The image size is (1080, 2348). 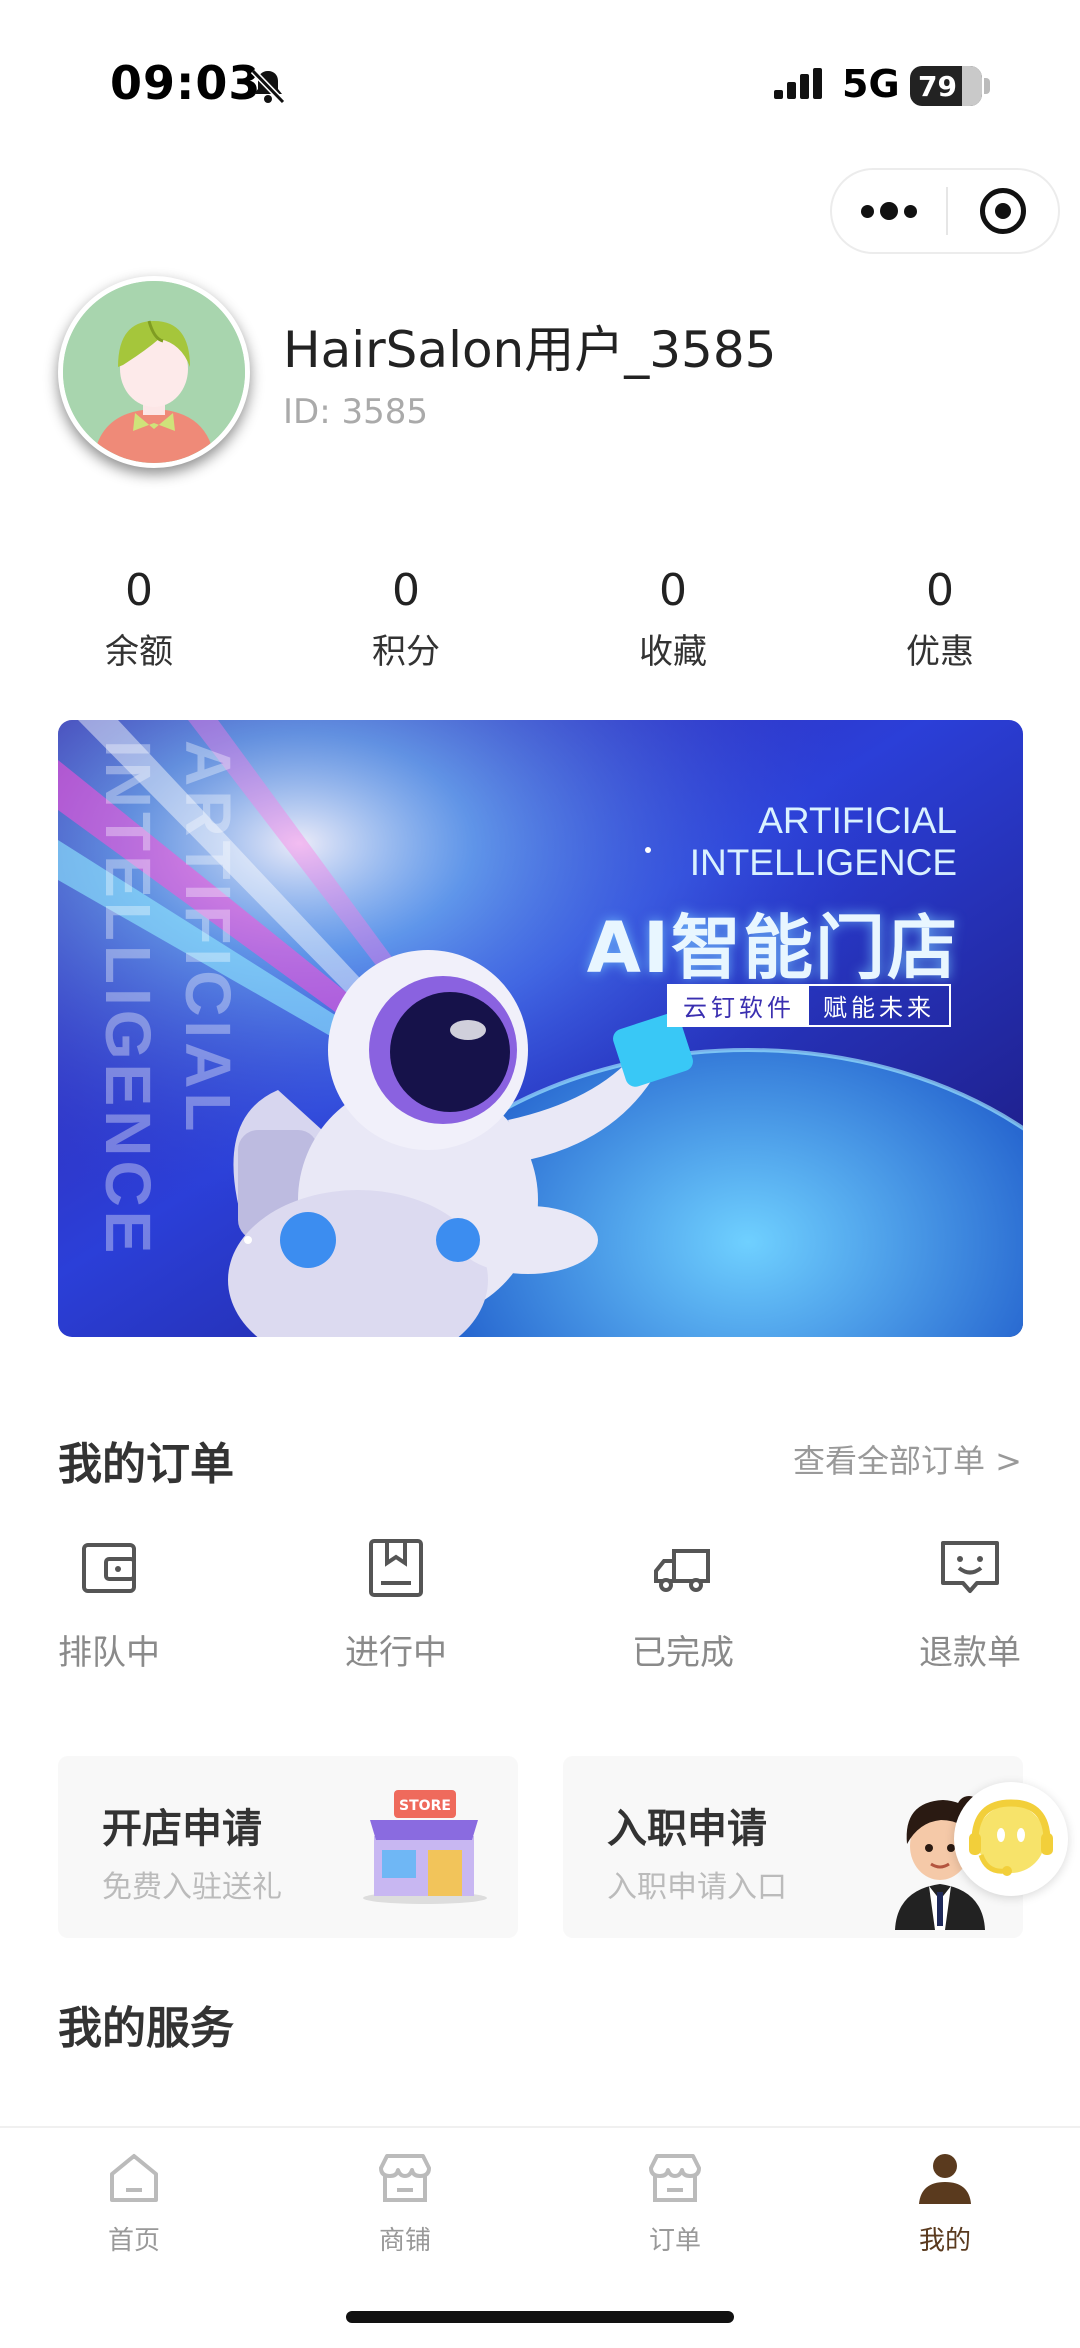 What do you see at coordinates (682, 1570) in the screenshot?
I see `truck-icon` at bounding box center [682, 1570].